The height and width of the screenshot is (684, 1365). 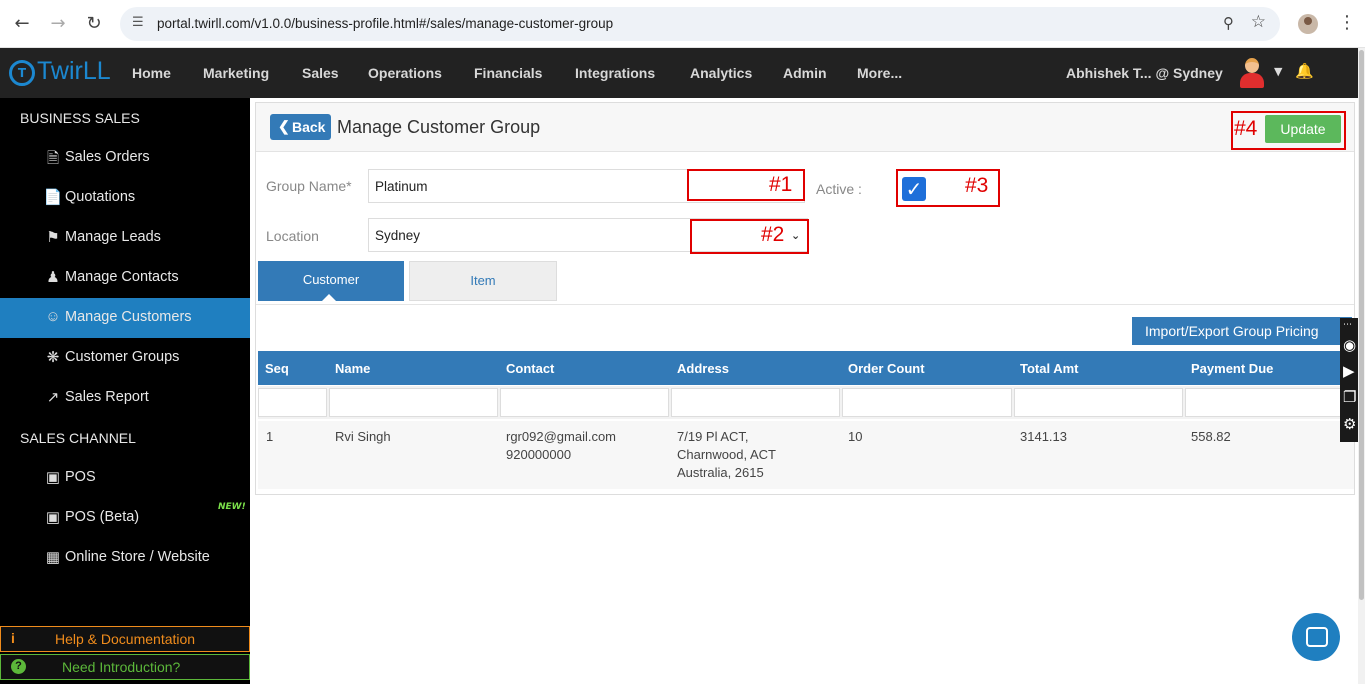 I want to click on cell-address-line3: Australia, 2615, so click(x=720, y=472).